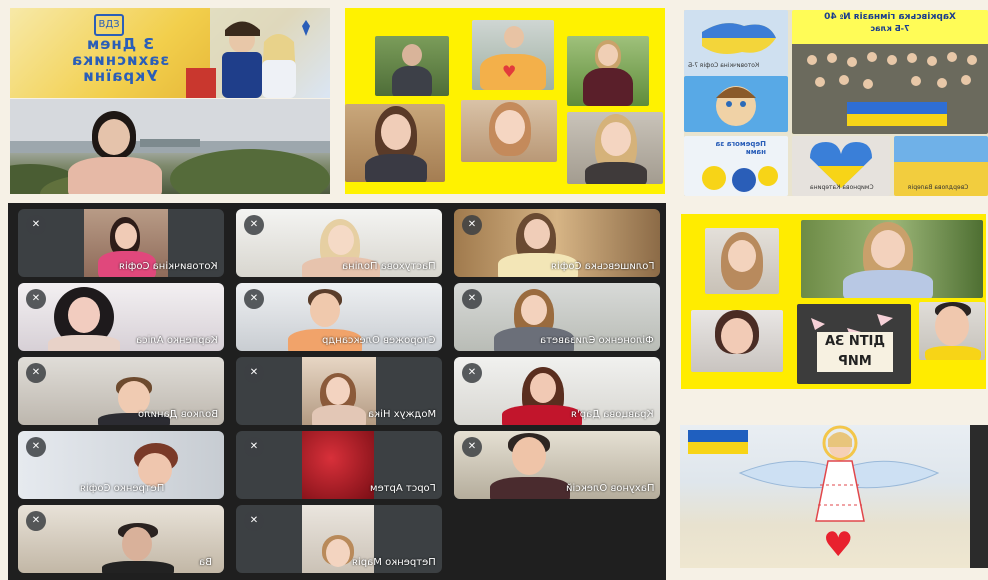 The image size is (988, 580). I want to click on kids-for-peace-poster: ДІТИ ЗА МИР, so click(854, 344).